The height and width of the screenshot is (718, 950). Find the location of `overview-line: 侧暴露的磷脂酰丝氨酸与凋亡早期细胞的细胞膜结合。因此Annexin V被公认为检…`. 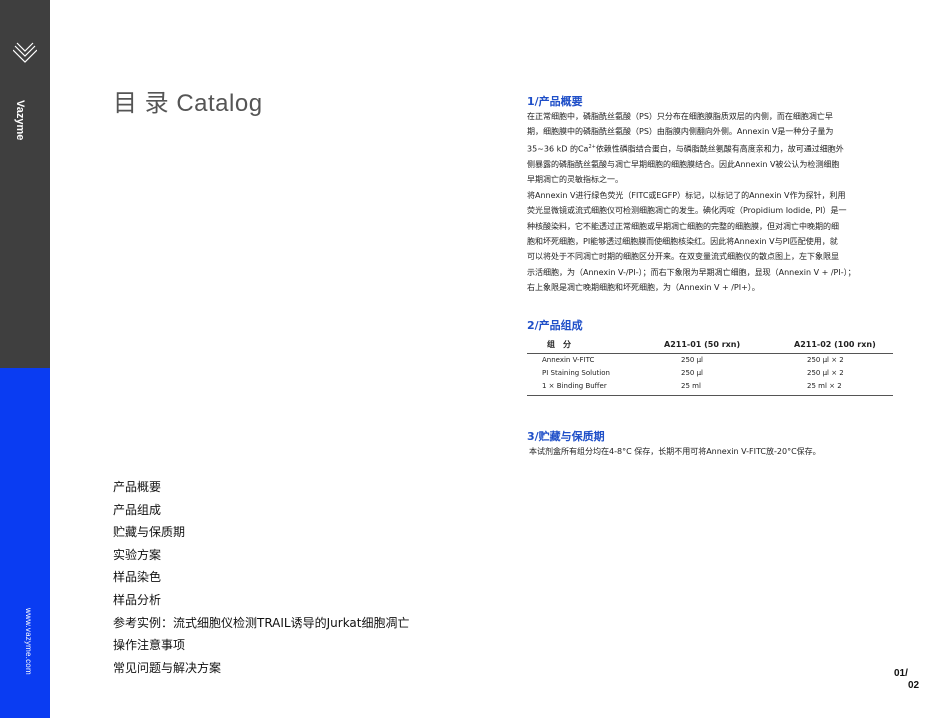

overview-line: 侧暴露的磷脂酰丝氨酸与凋亡早期细胞的细胞膜结合。因此Annexin V被公认为检… is located at coordinates (683, 164).